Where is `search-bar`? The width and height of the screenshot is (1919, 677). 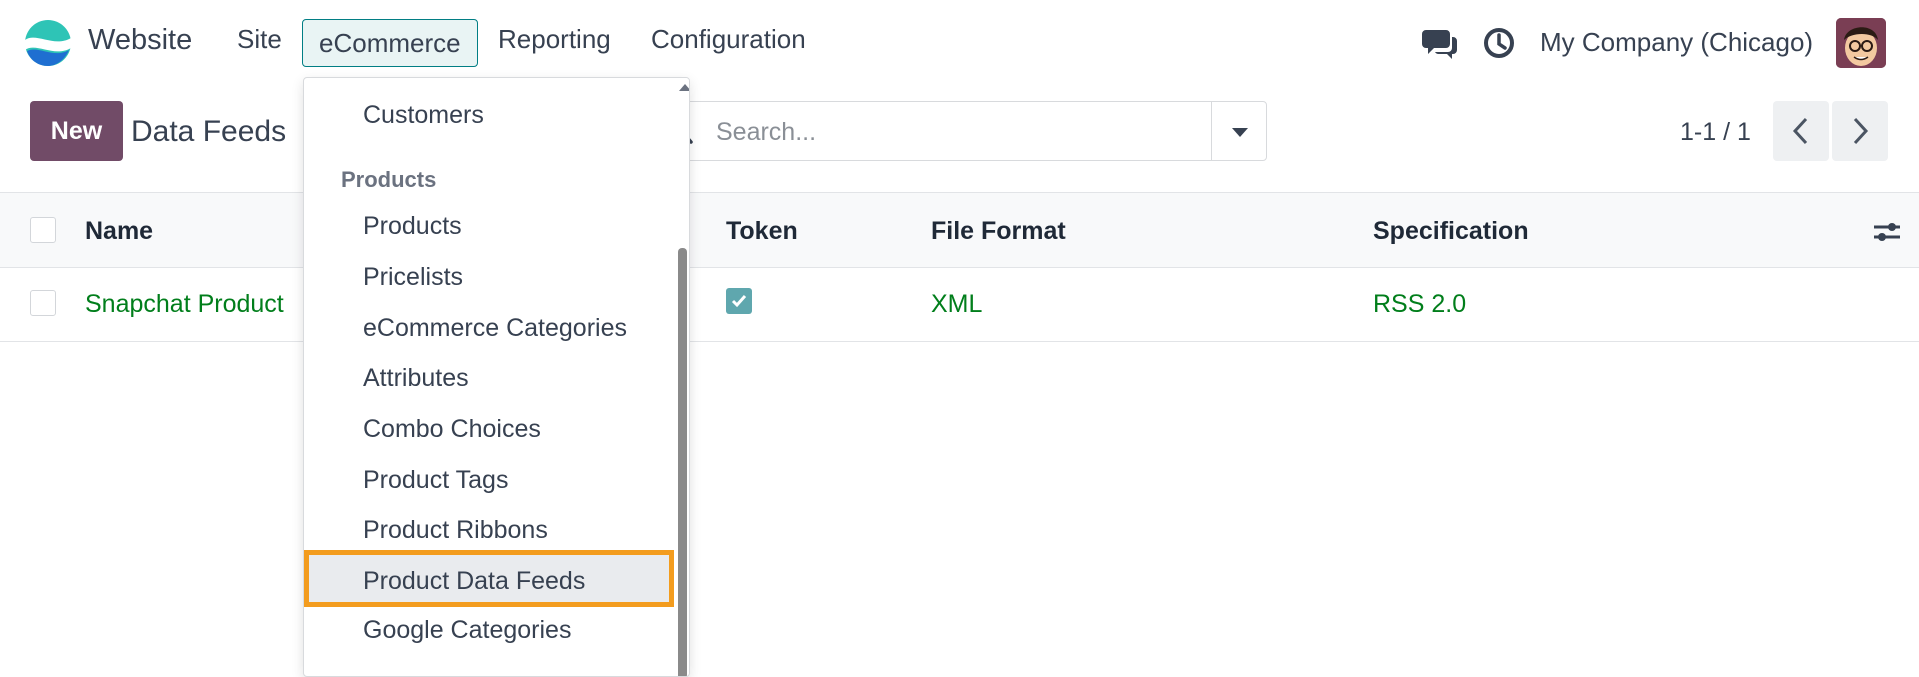 search-bar is located at coordinates (967, 131).